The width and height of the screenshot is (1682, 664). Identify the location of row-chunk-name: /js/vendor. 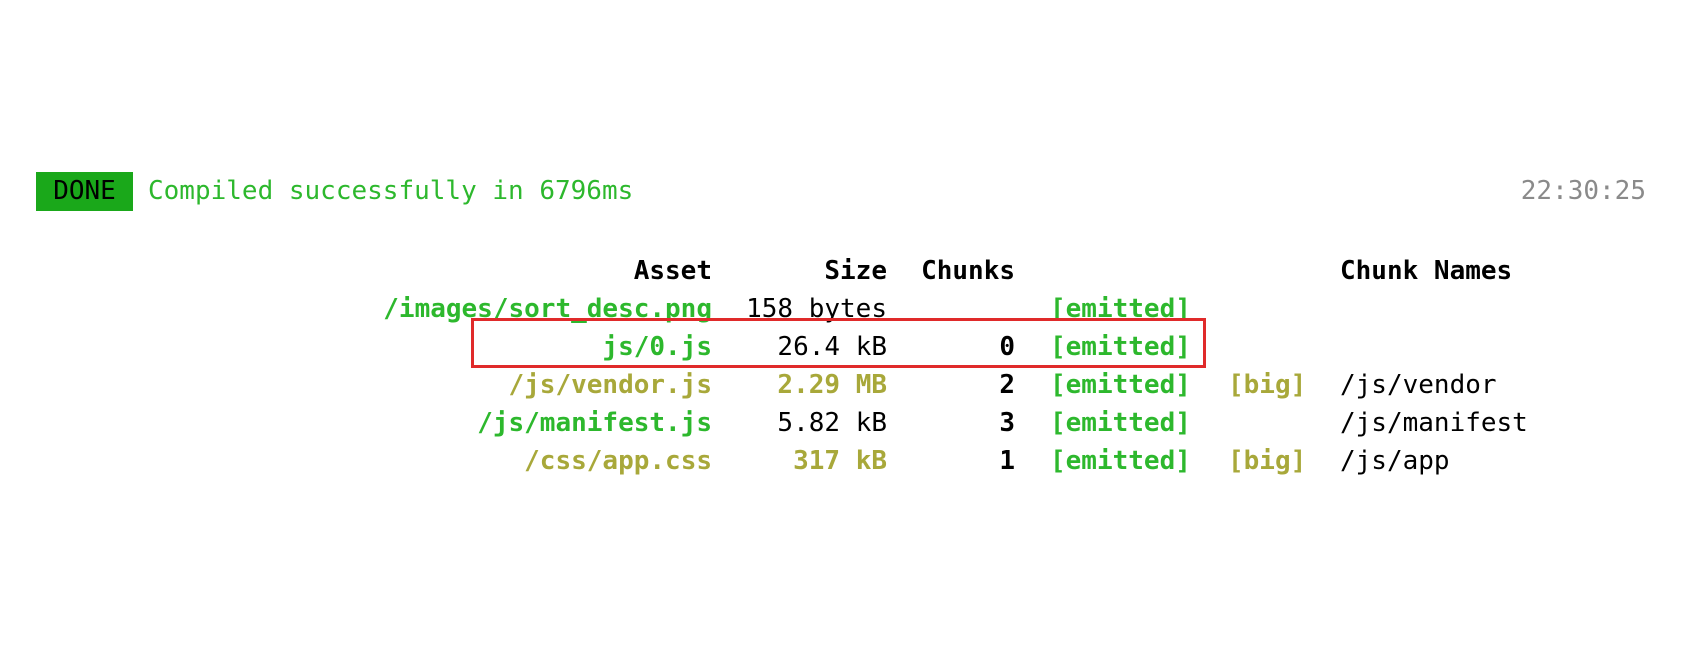
(1418, 385).